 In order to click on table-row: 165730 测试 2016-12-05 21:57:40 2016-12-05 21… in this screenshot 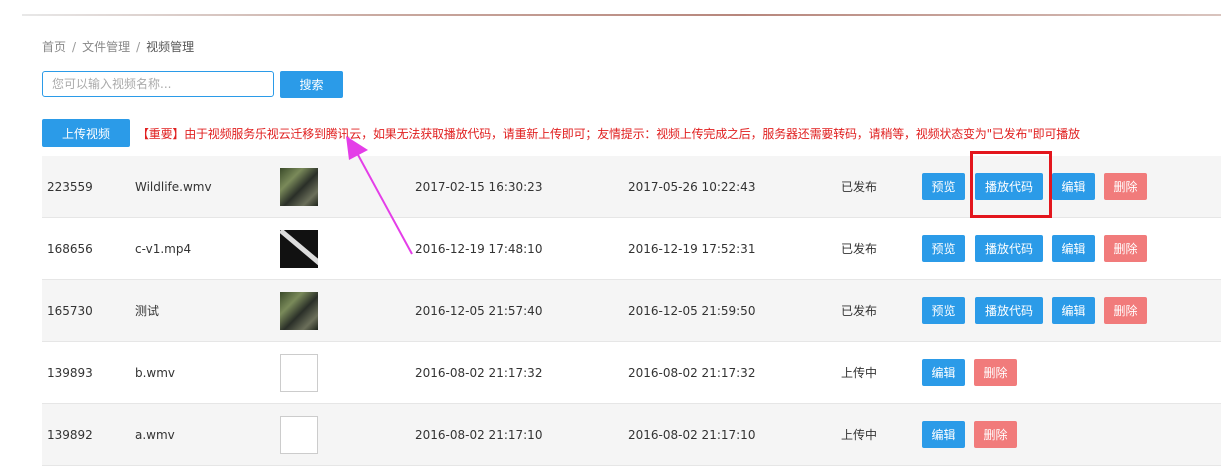, I will do `click(631, 311)`.